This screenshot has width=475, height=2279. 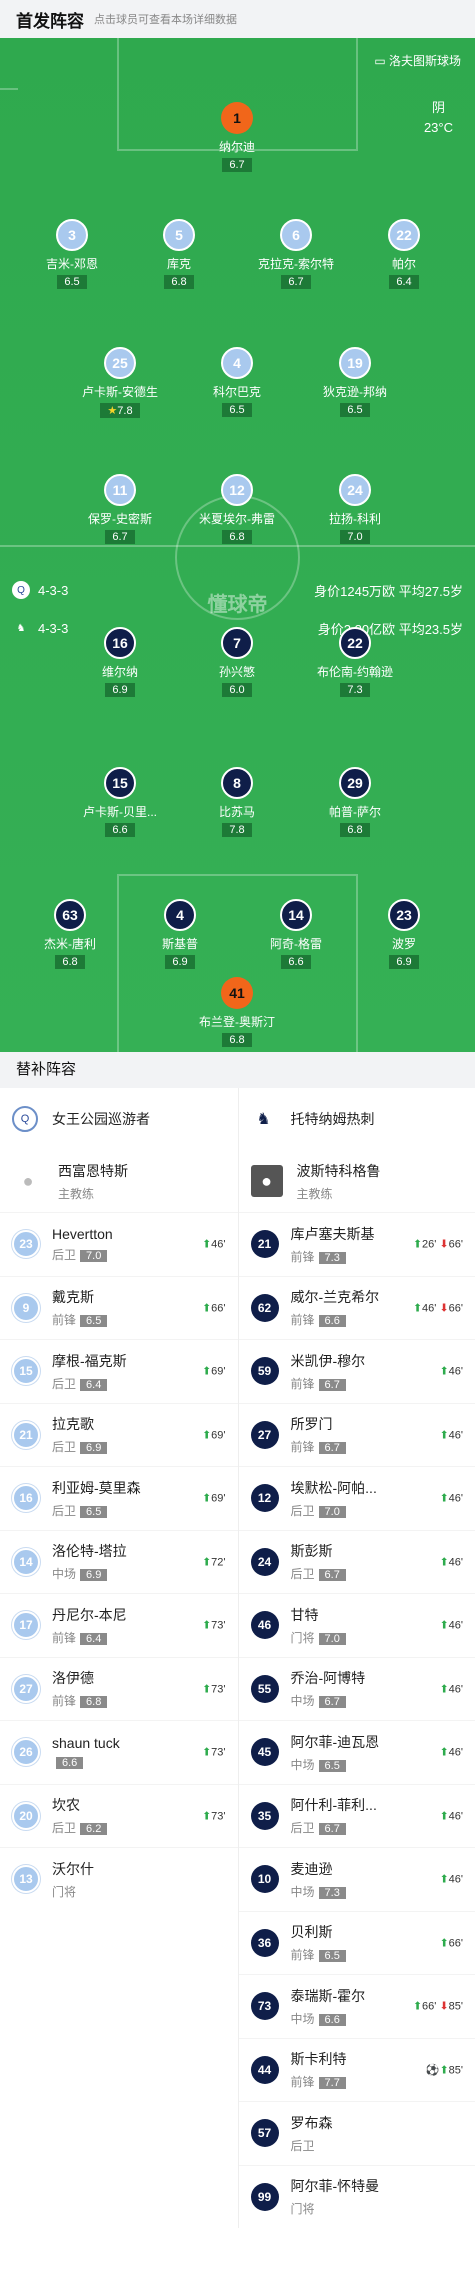 What do you see at coordinates (356, 1307) in the screenshot?
I see `sub-player-row: 62 威尔-兰克希尔 前锋 6.6 ⬆46' ⬇66'` at bounding box center [356, 1307].